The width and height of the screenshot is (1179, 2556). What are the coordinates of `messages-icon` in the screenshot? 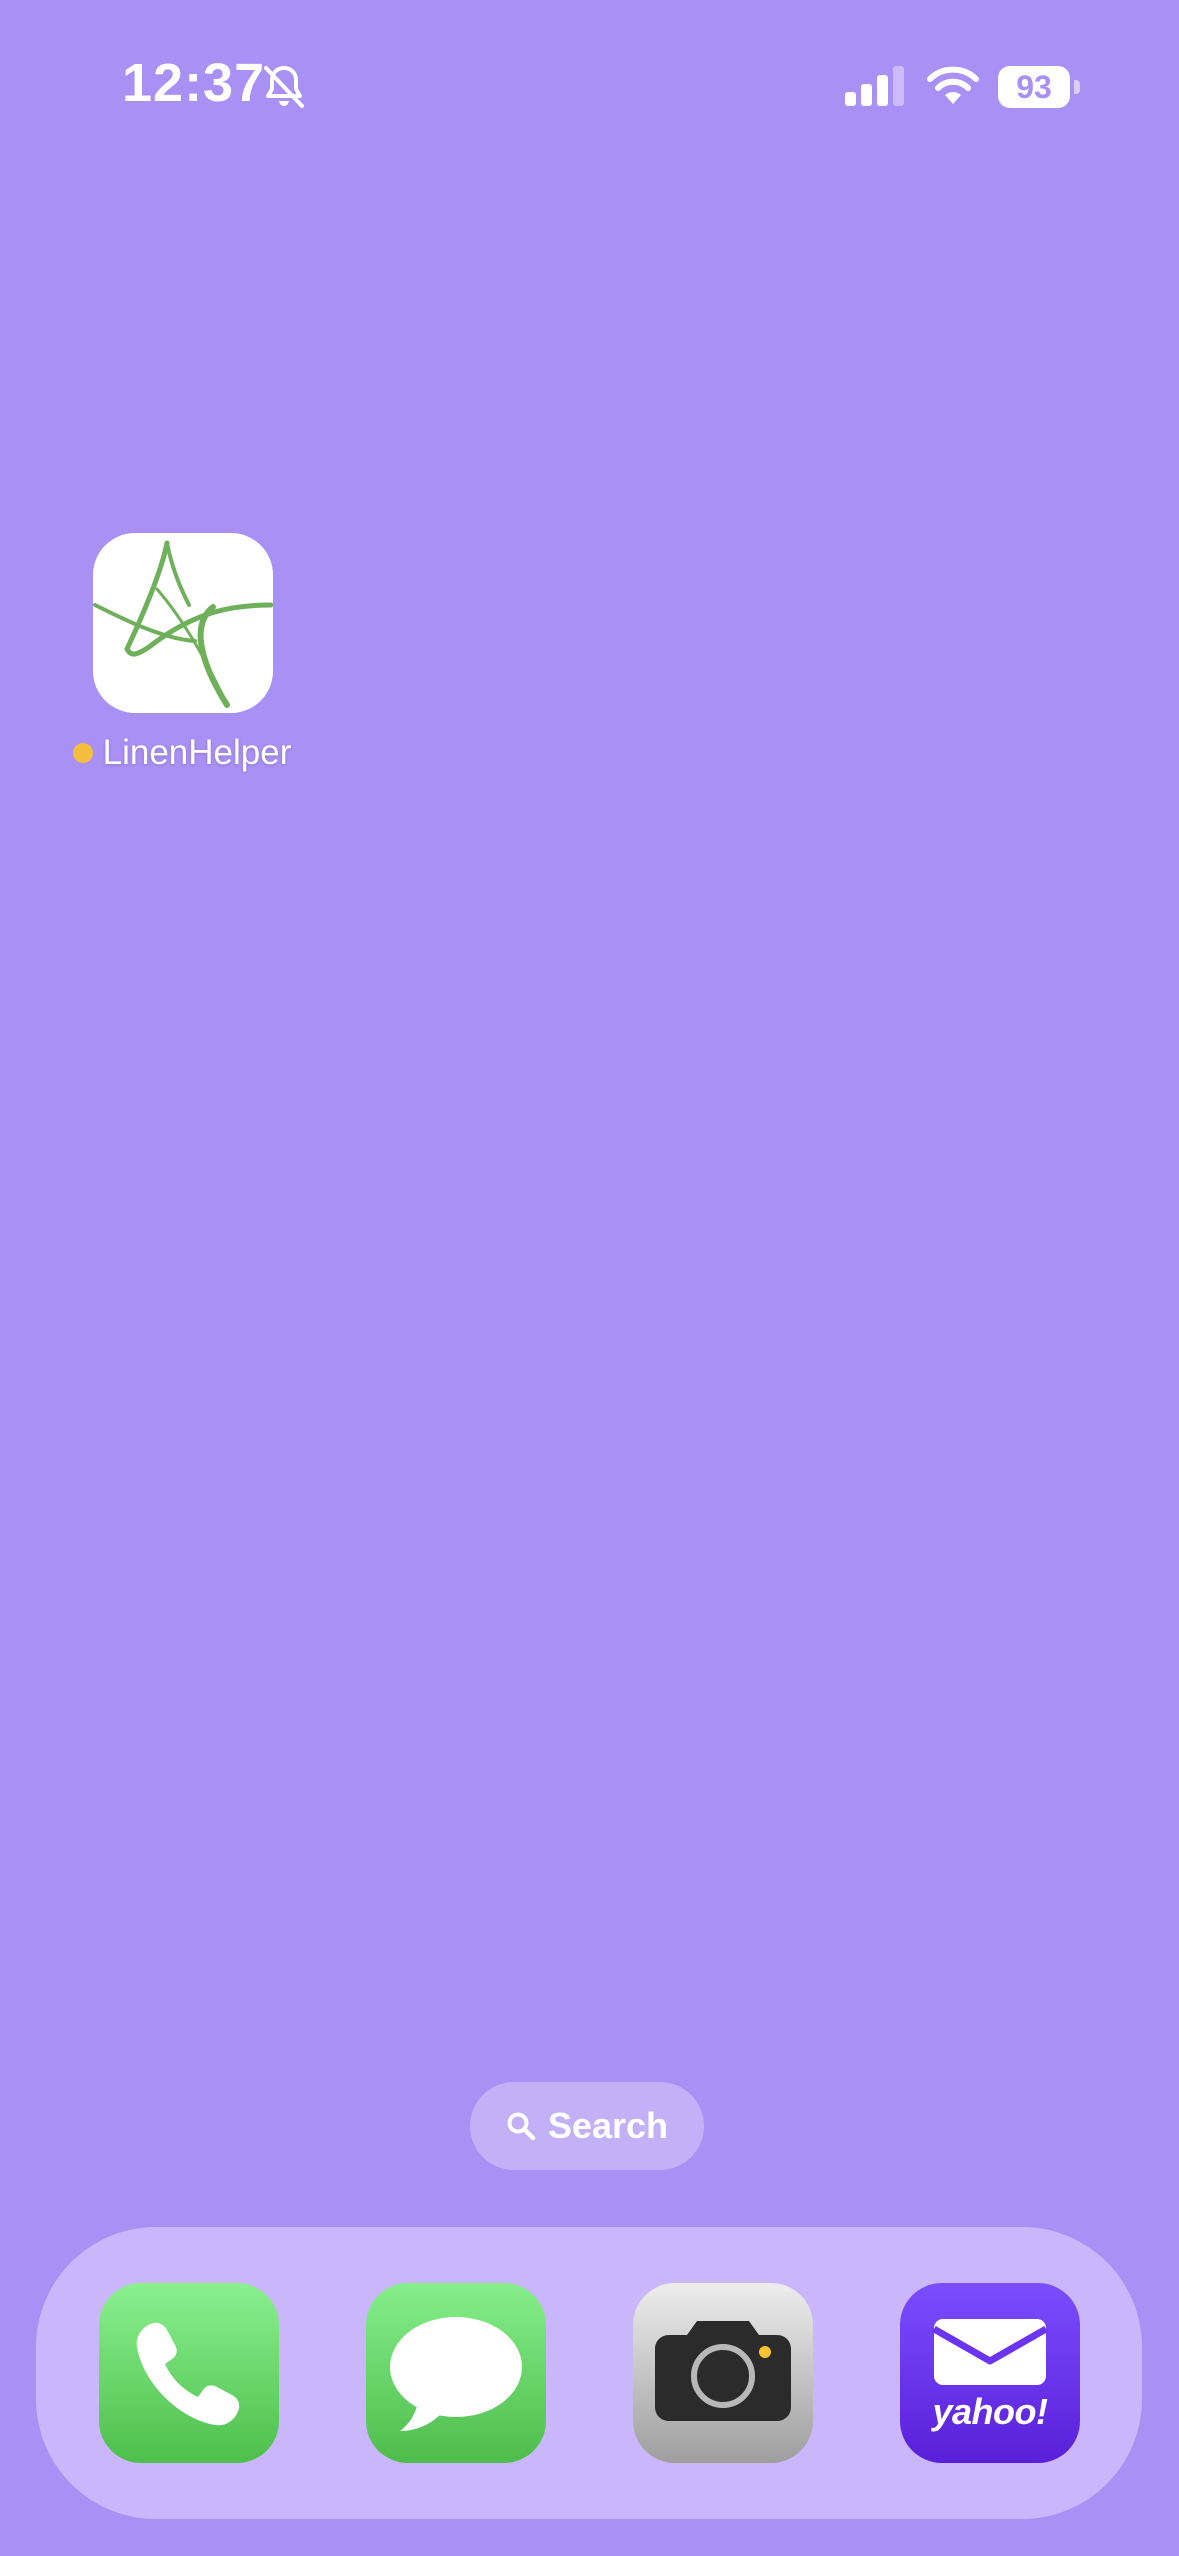 It's located at (456, 2374).